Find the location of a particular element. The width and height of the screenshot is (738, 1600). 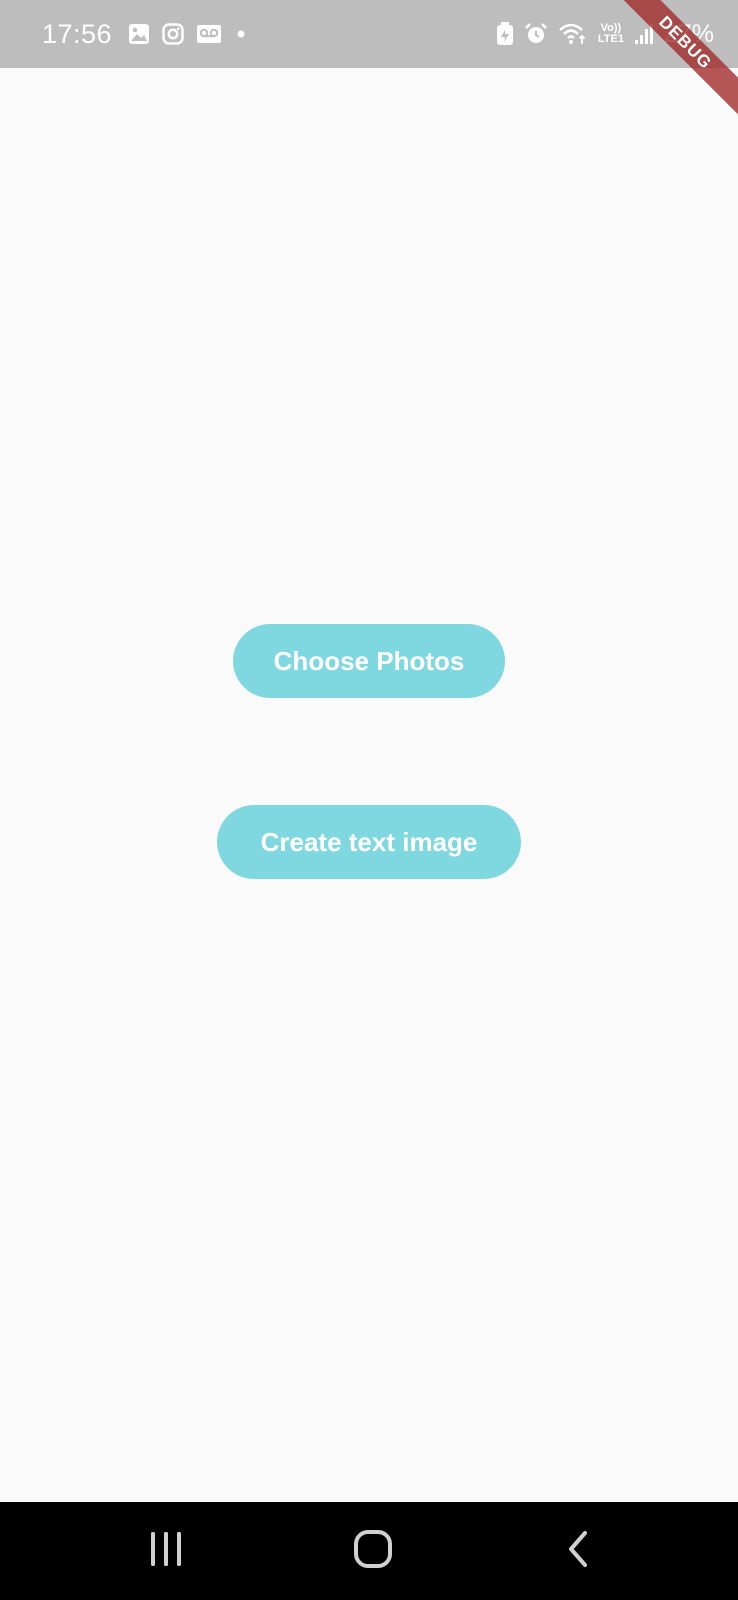

recent-apps-button is located at coordinates (166, 1551).